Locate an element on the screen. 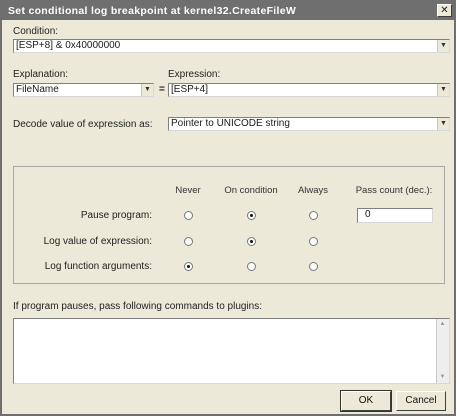 The width and height of the screenshot is (460, 420). scroll-up-icon: ▲ is located at coordinates (442, 324).